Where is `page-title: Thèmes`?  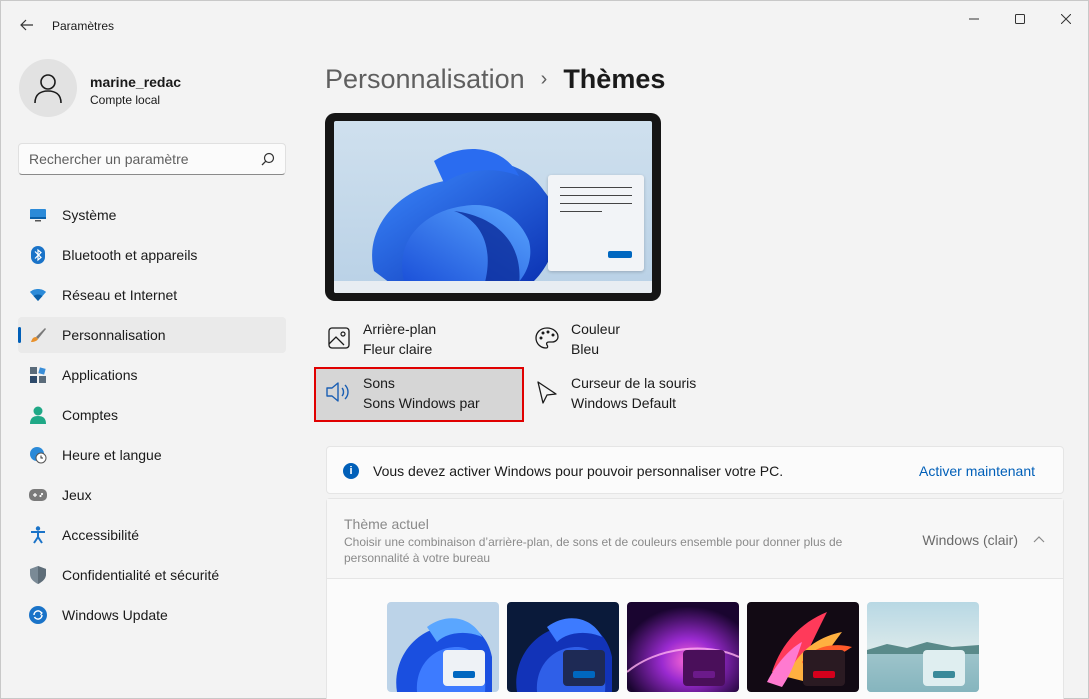
page-title: Thèmes is located at coordinates (614, 78).